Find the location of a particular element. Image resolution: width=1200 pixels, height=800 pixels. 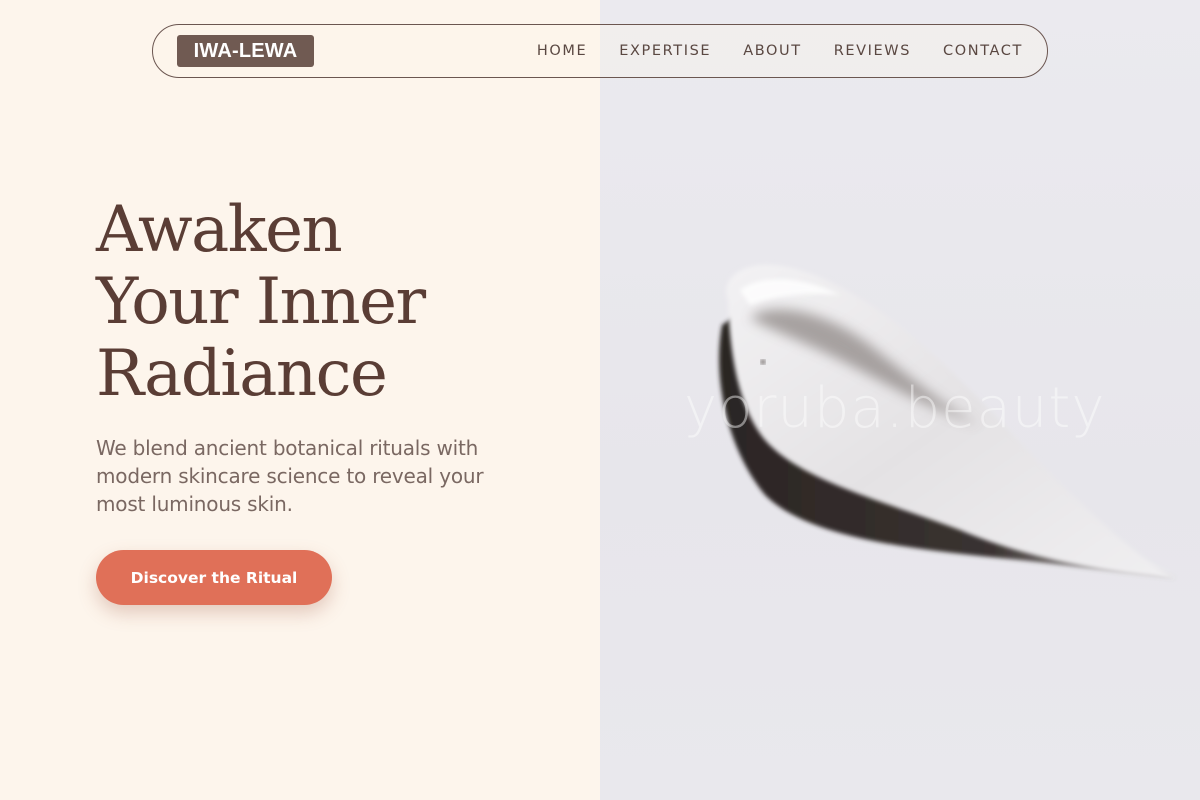

nav-link-home: HOME is located at coordinates (562, 51).